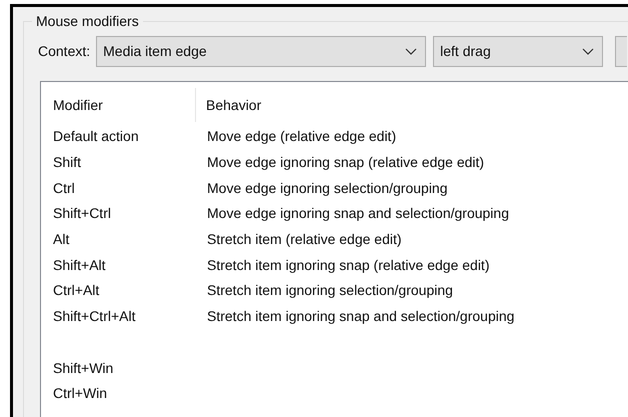 The width and height of the screenshot is (628, 417). What do you see at coordinates (327, 188) in the screenshot?
I see `behavior-cell-text: Move edge ignoring selection/grouping` at bounding box center [327, 188].